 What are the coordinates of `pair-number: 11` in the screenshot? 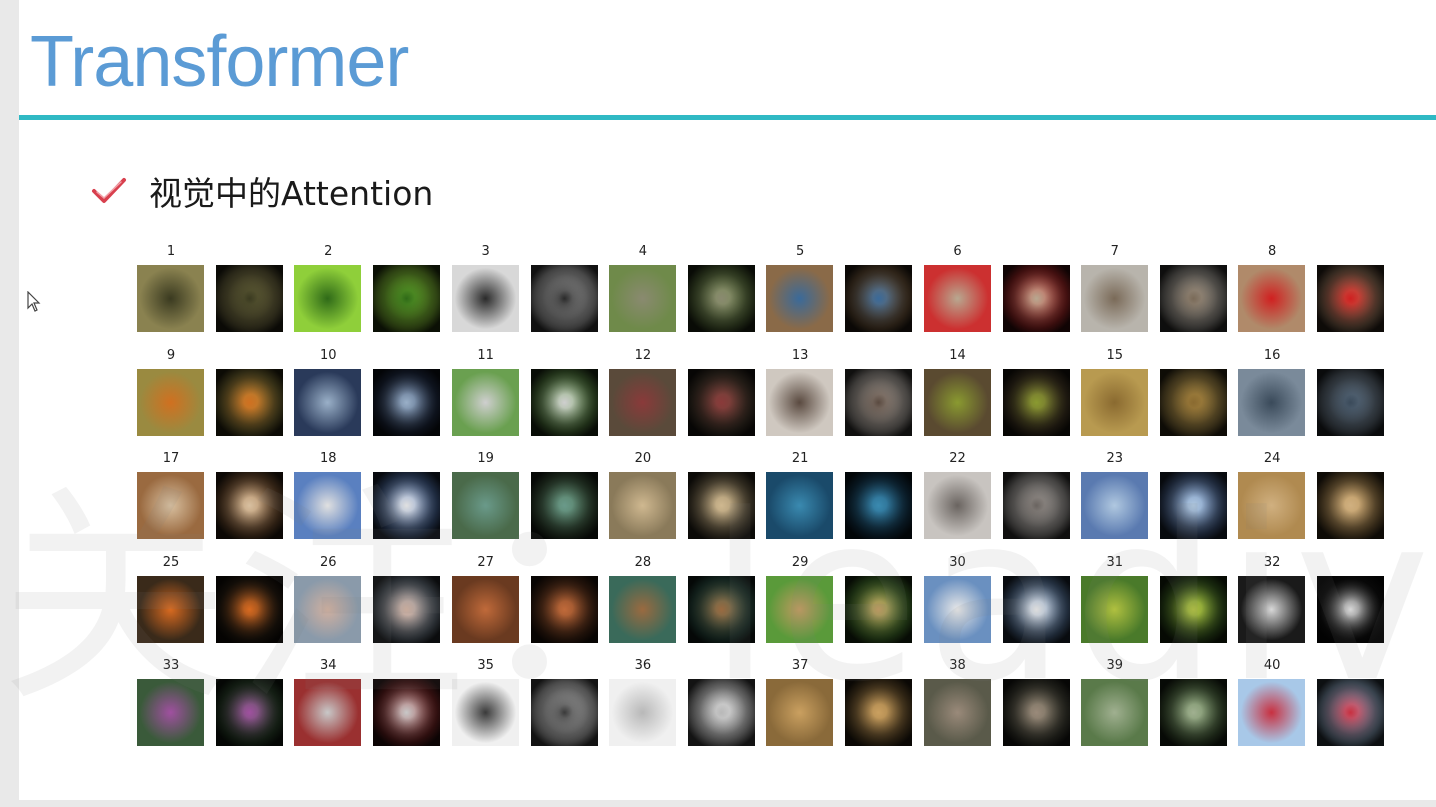 It's located at (485, 355).